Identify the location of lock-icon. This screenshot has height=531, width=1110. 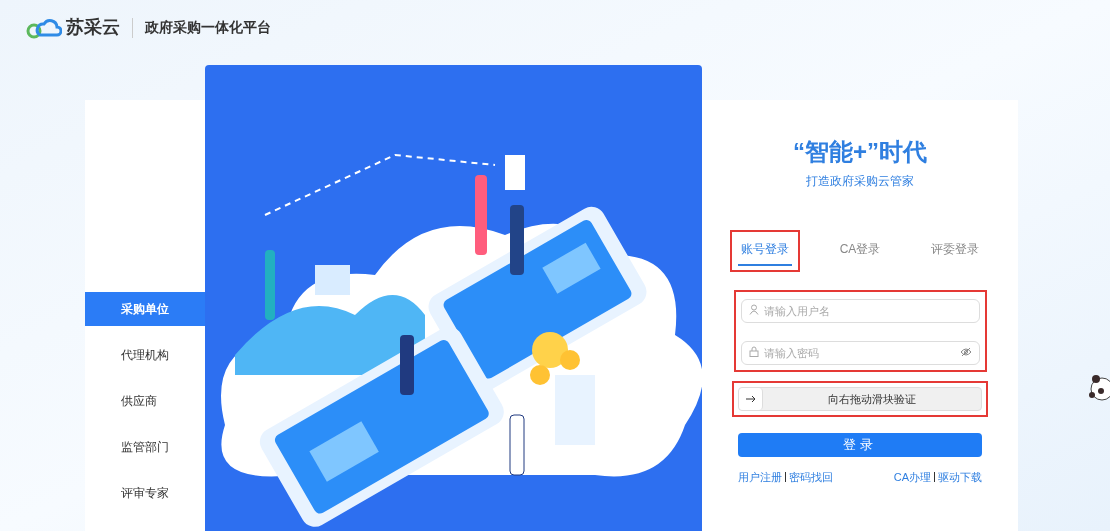
(753, 351).